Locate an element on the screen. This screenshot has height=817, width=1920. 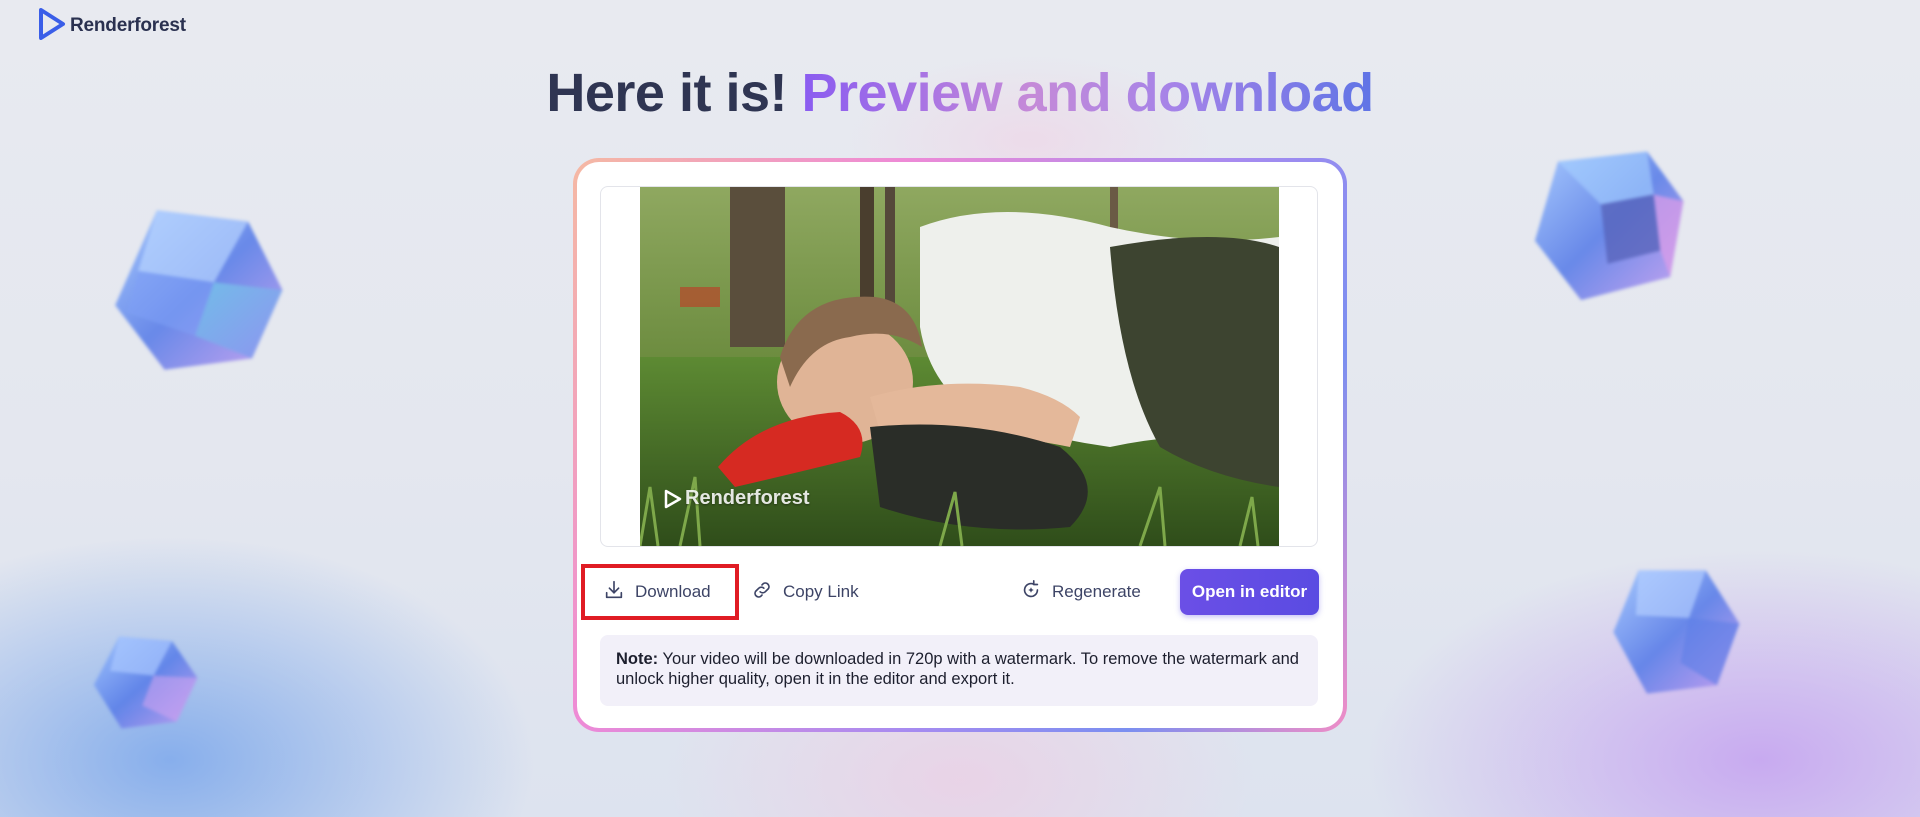
video-watermark: Renderforest is located at coordinates (736, 498).